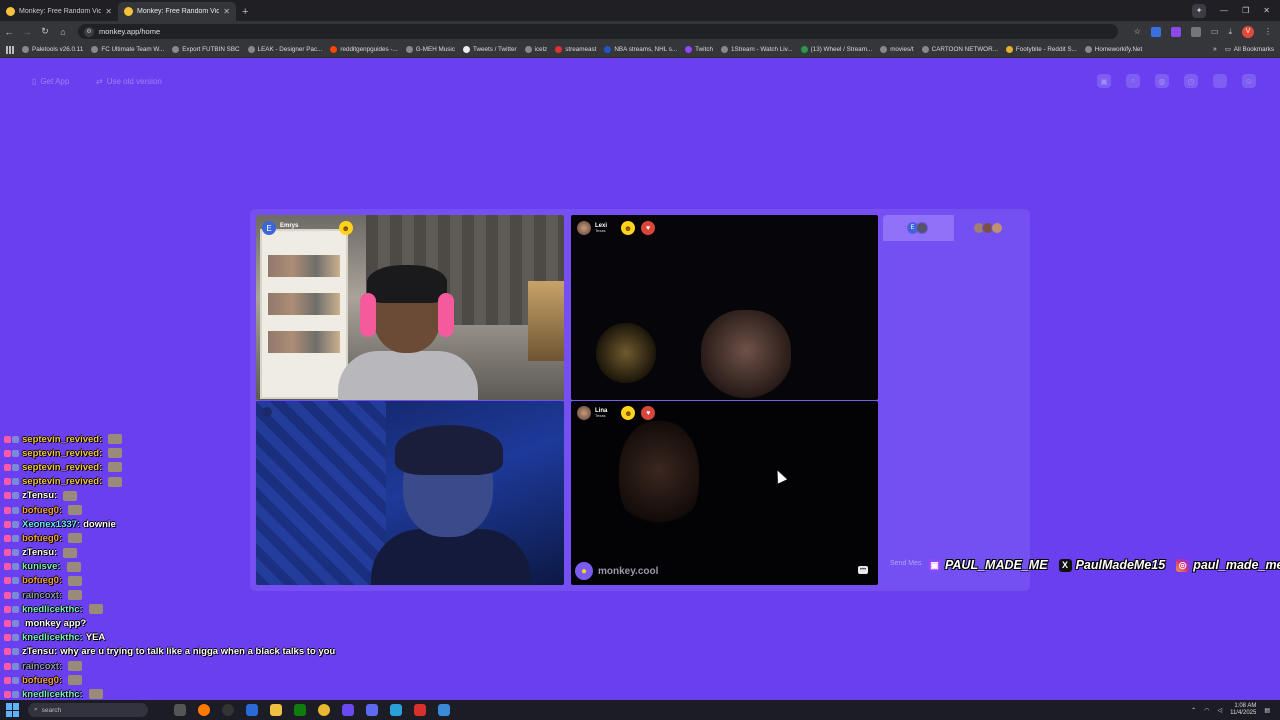  Describe the element at coordinates (1243, 710) in the screenshot. I see `taskbar-clock: 1:08 AM 11/4/2025` at that location.